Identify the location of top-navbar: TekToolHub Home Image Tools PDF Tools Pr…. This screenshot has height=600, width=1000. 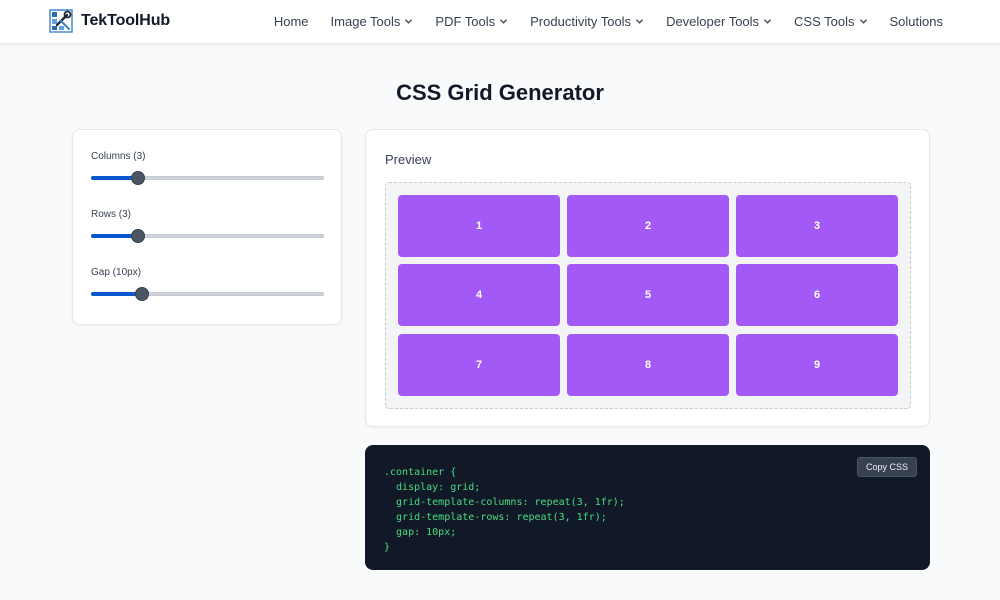
(500, 21).